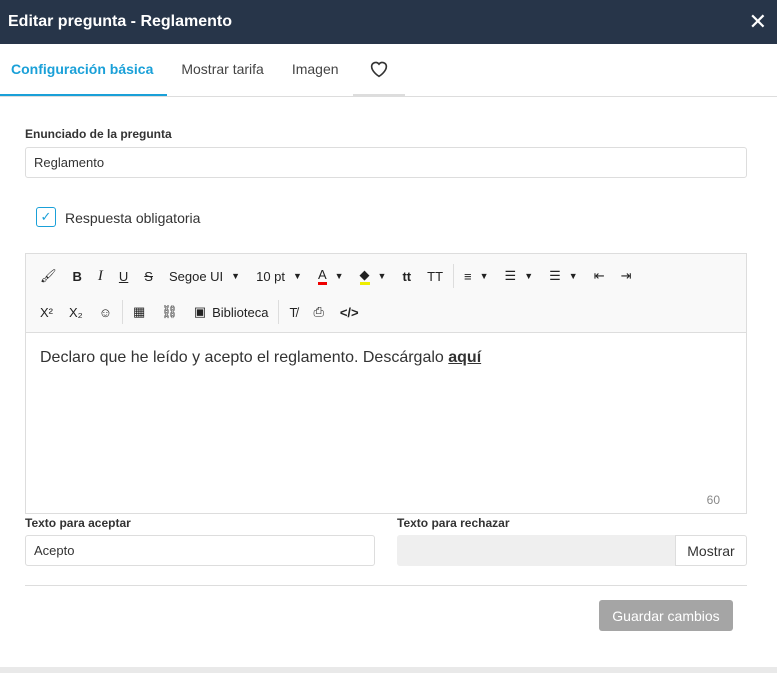 This screenshot has height=673, width=777. I want to click on font-size-value: 10 pt, so click(271, 276).